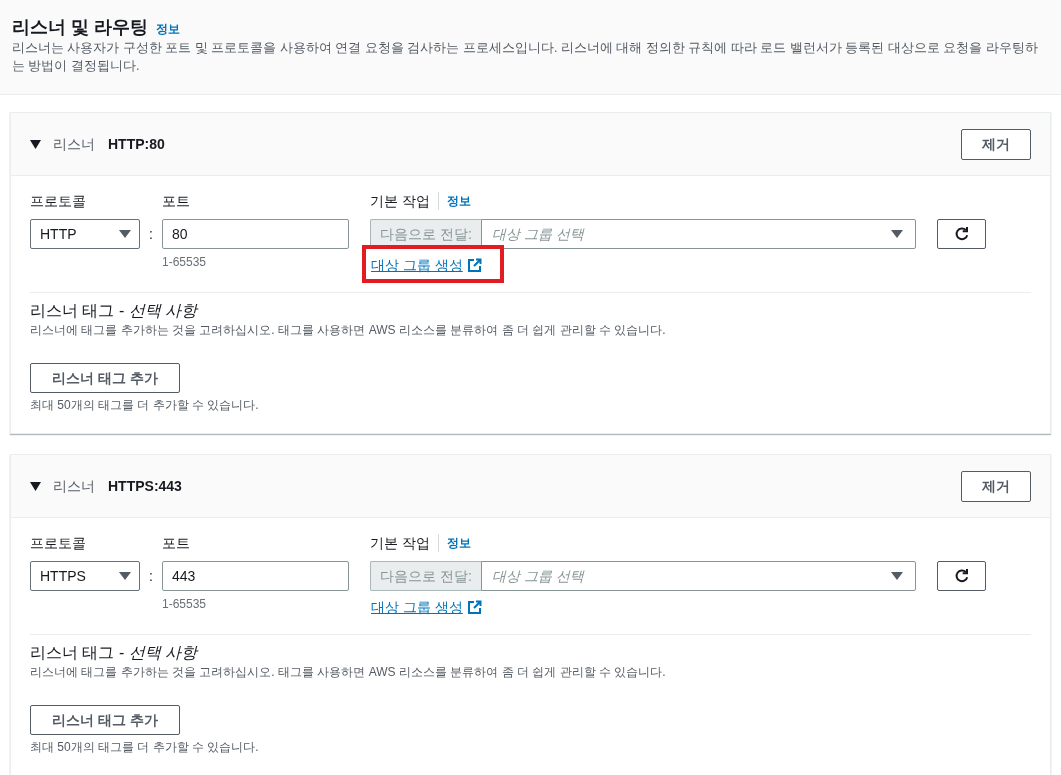  I want to click on forward-prefix: 다음으로 전달:, so click(425, 576).